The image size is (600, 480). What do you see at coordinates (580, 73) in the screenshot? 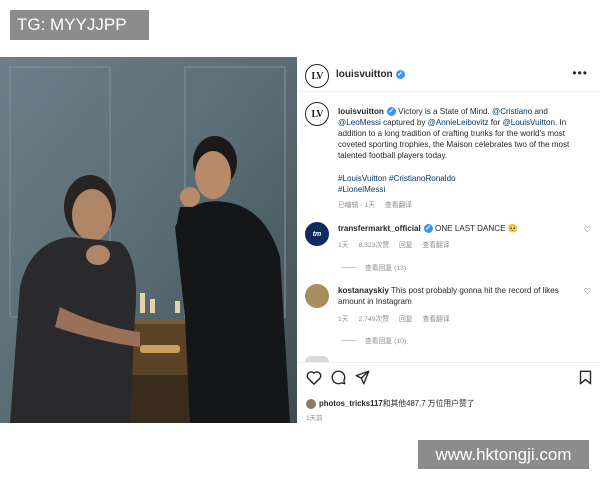
I see `more-icon: •••` at bounding box center [580, 73].